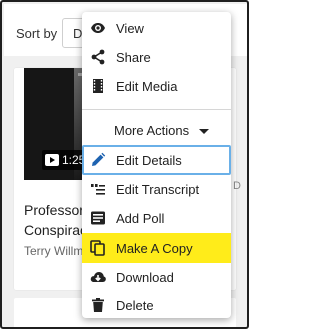  What do you see at coordinates (149, 160) in the screenshot?
I see `menu-item-label: Edit Details` at bounding box center [149, 160].